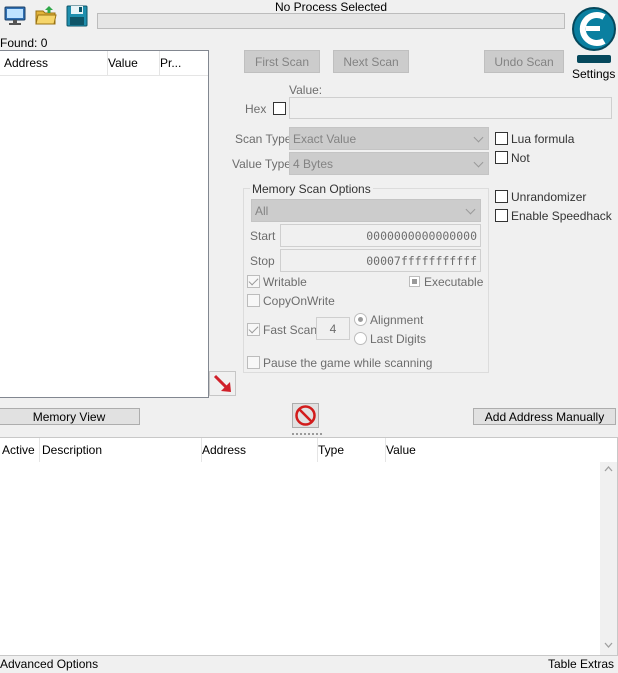 Image resolution: width=618 pixels, height=673 pixels. What do you see at coordinates (520, 158) in the screenshot?
I see `not-label: Not` at bounding box center [520, 158].